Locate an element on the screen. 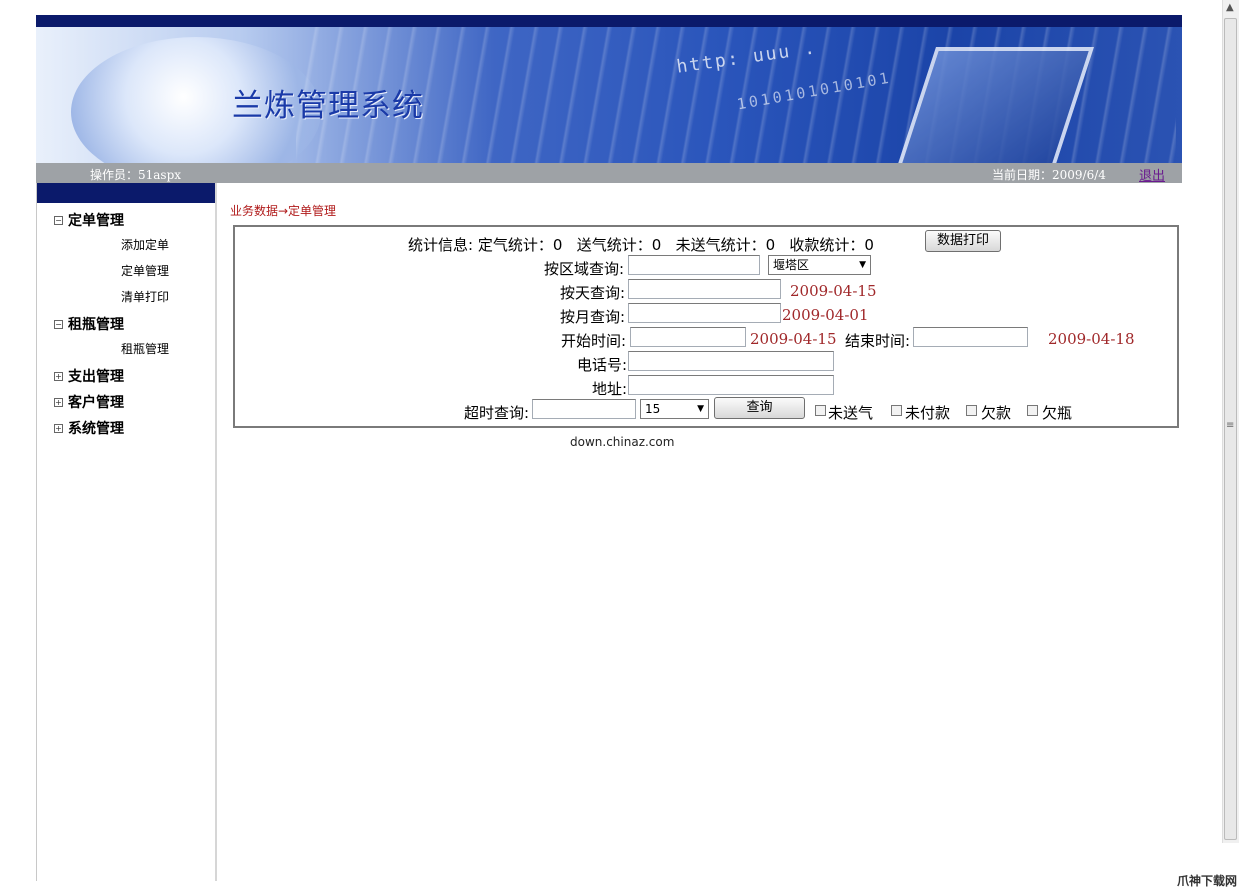 Image resolution: width=1240 pixels, height=889 pixels. area-select-value: 堰塔区 is located at coordinates (791, 265).